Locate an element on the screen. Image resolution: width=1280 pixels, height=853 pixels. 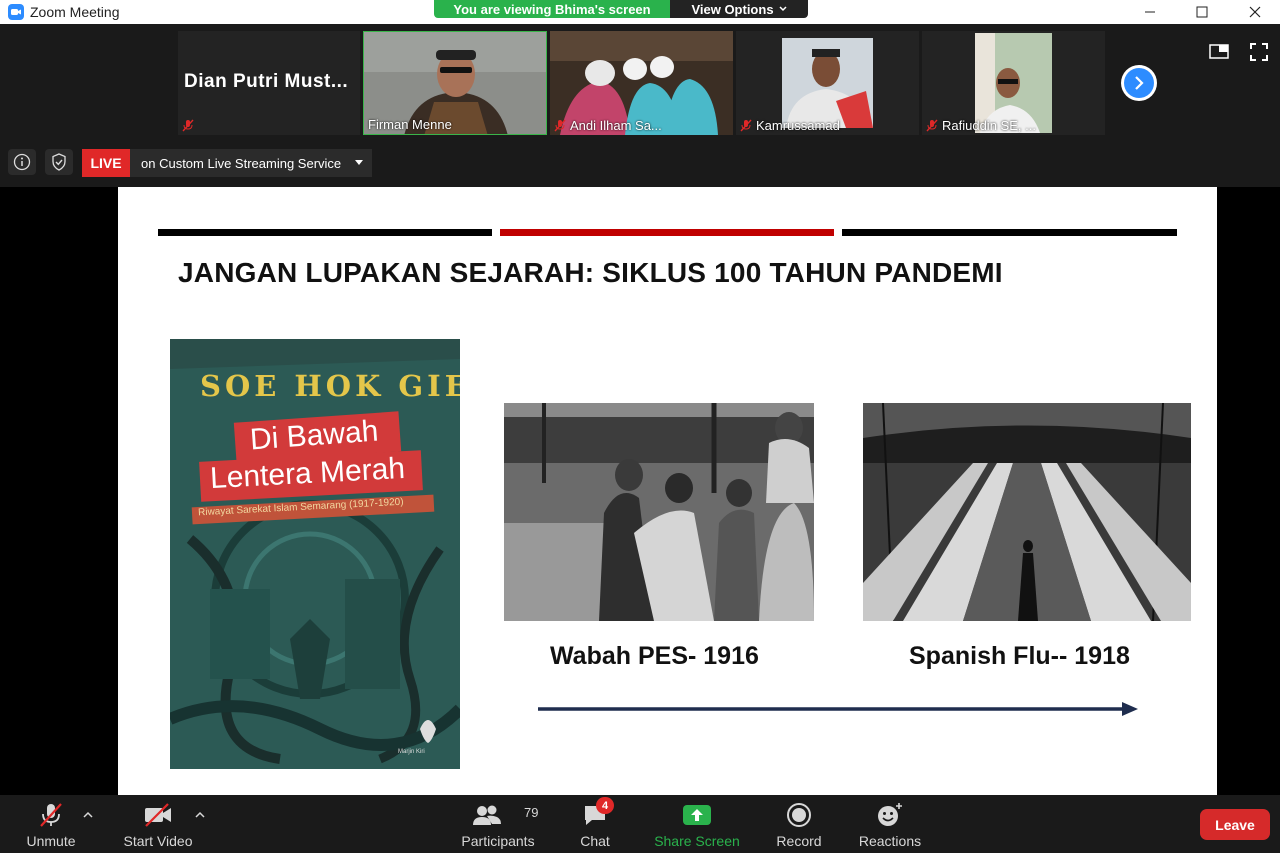
share-screen-button: Share Screen is located at coordinates (697, 824).